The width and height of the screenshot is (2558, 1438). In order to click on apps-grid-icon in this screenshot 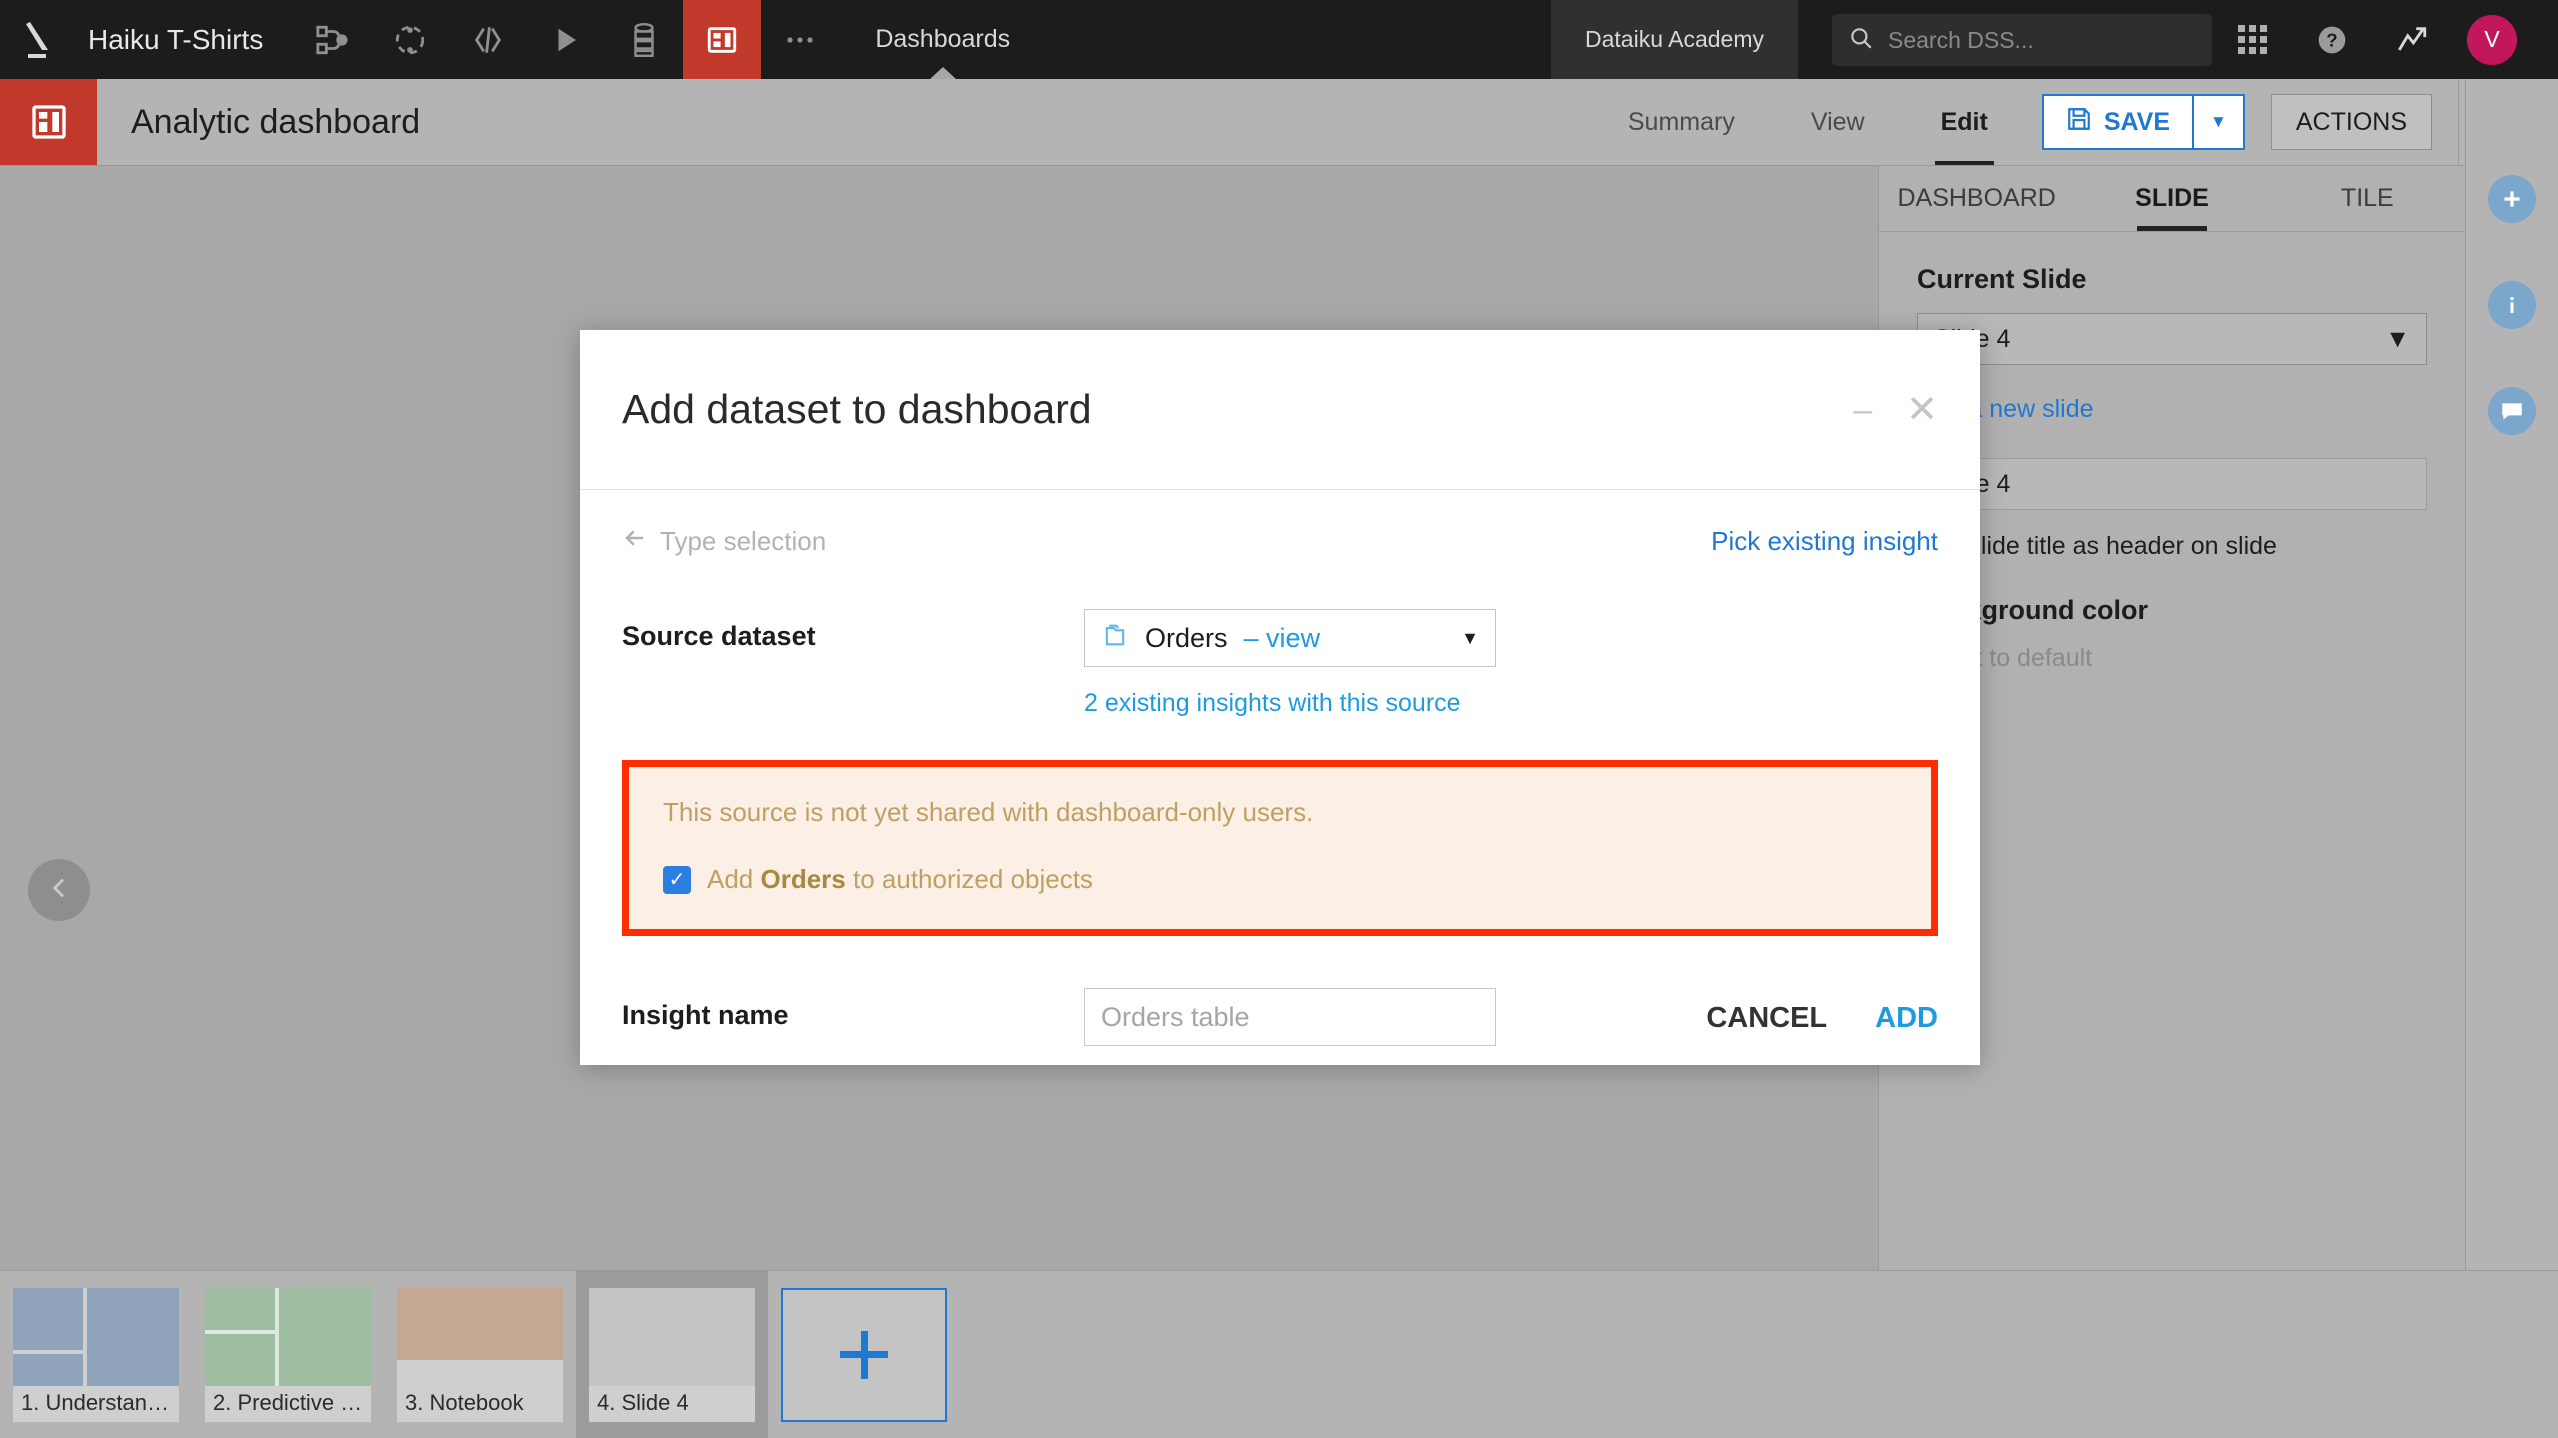, I will do `click(2252, 39)`.